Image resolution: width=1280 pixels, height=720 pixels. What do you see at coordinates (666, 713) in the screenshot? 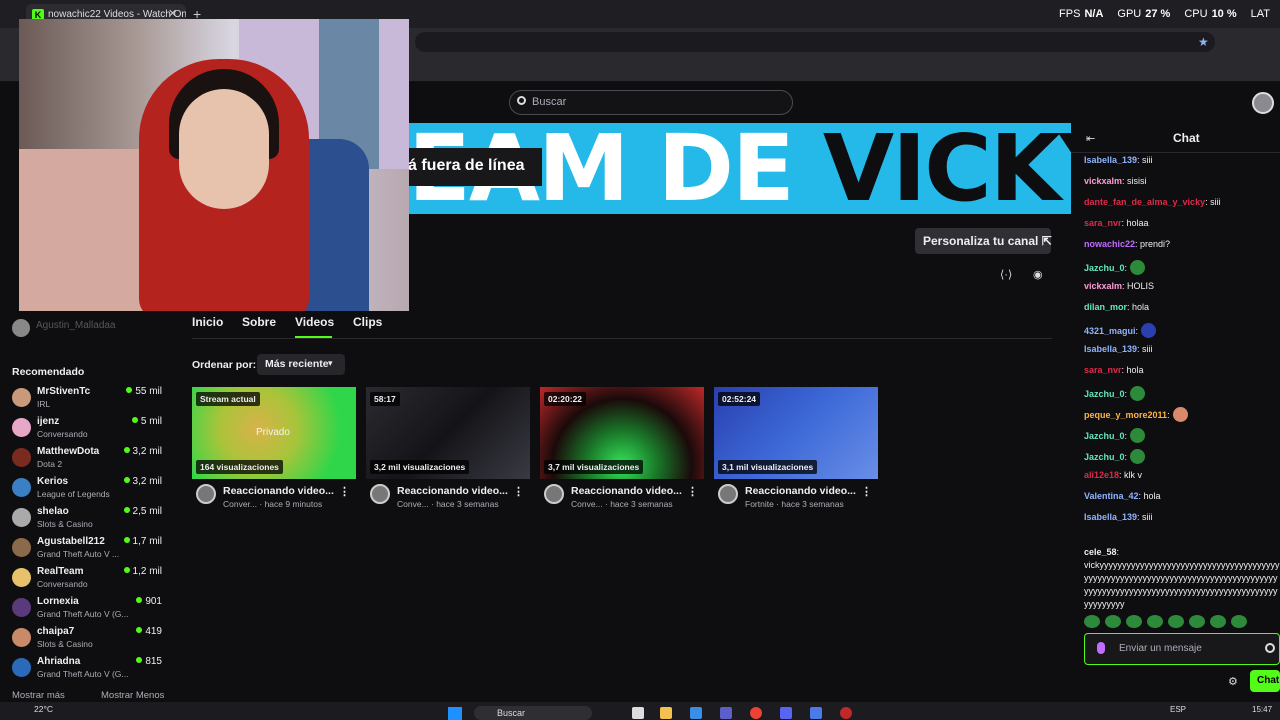
I see `file-explorer-icon` at bounding box center [666, 713].